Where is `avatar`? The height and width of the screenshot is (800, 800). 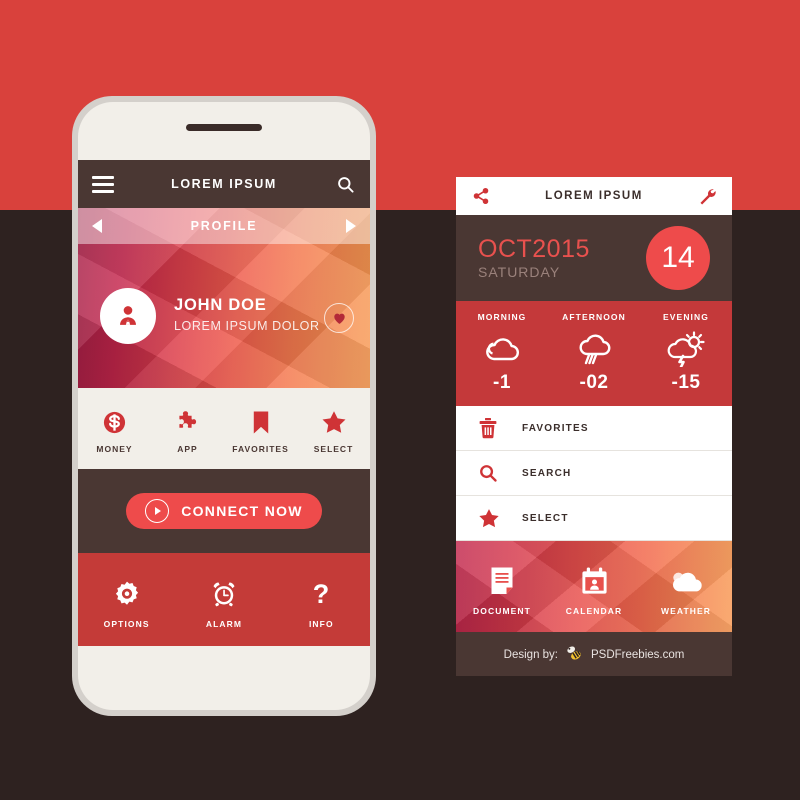 avatar is located at coordinates (128, 316).